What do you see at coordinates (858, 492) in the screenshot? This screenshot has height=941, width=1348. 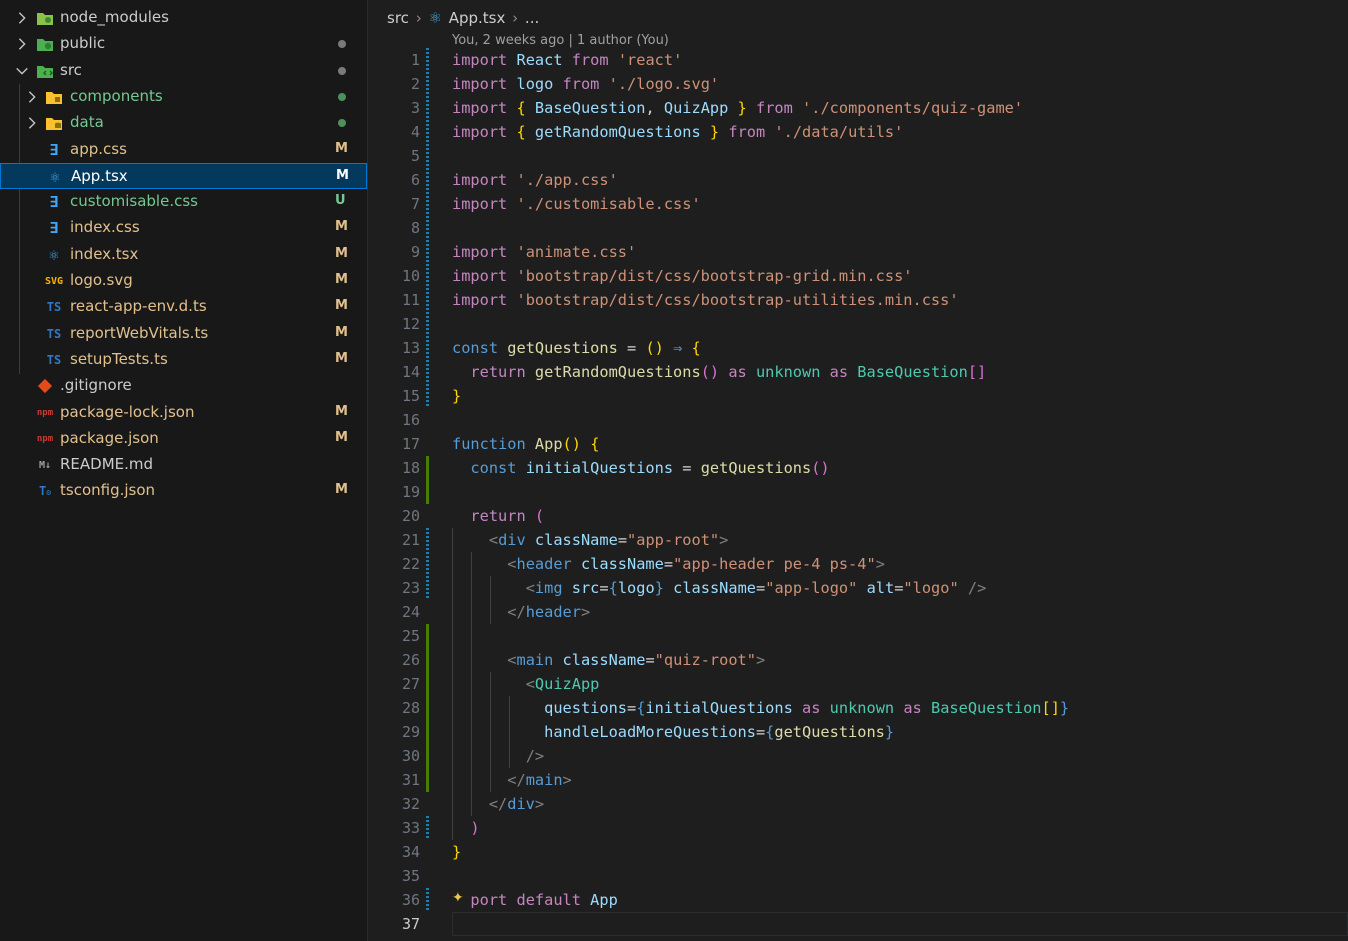 I see `code-line: 19` at bounding box center [858, 492].